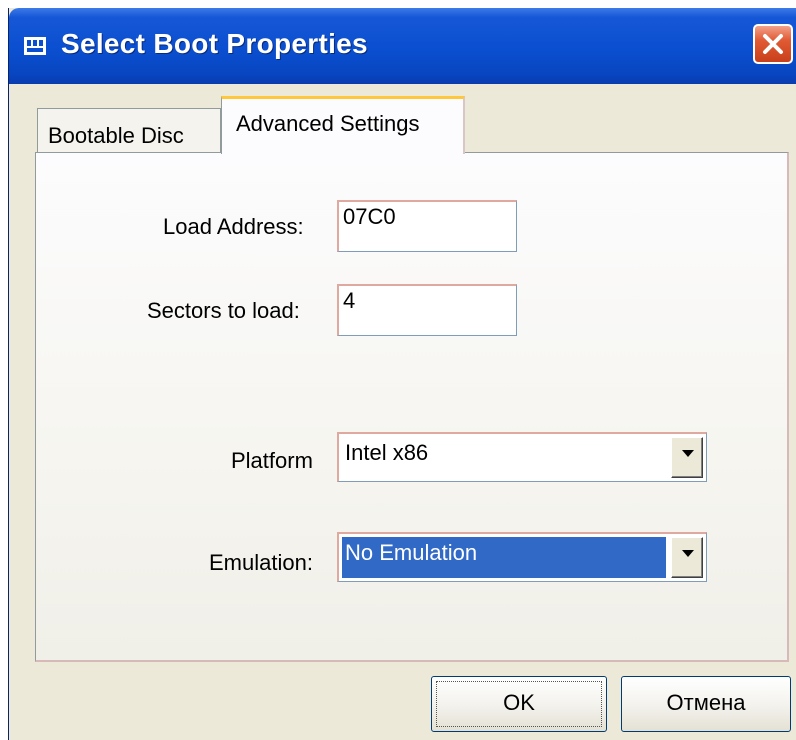 This screenshot has height=740, width=796. Describe the element at coordinates (522, 557) in the screenshot. I see `emulation-select: No Emulation` at that location.